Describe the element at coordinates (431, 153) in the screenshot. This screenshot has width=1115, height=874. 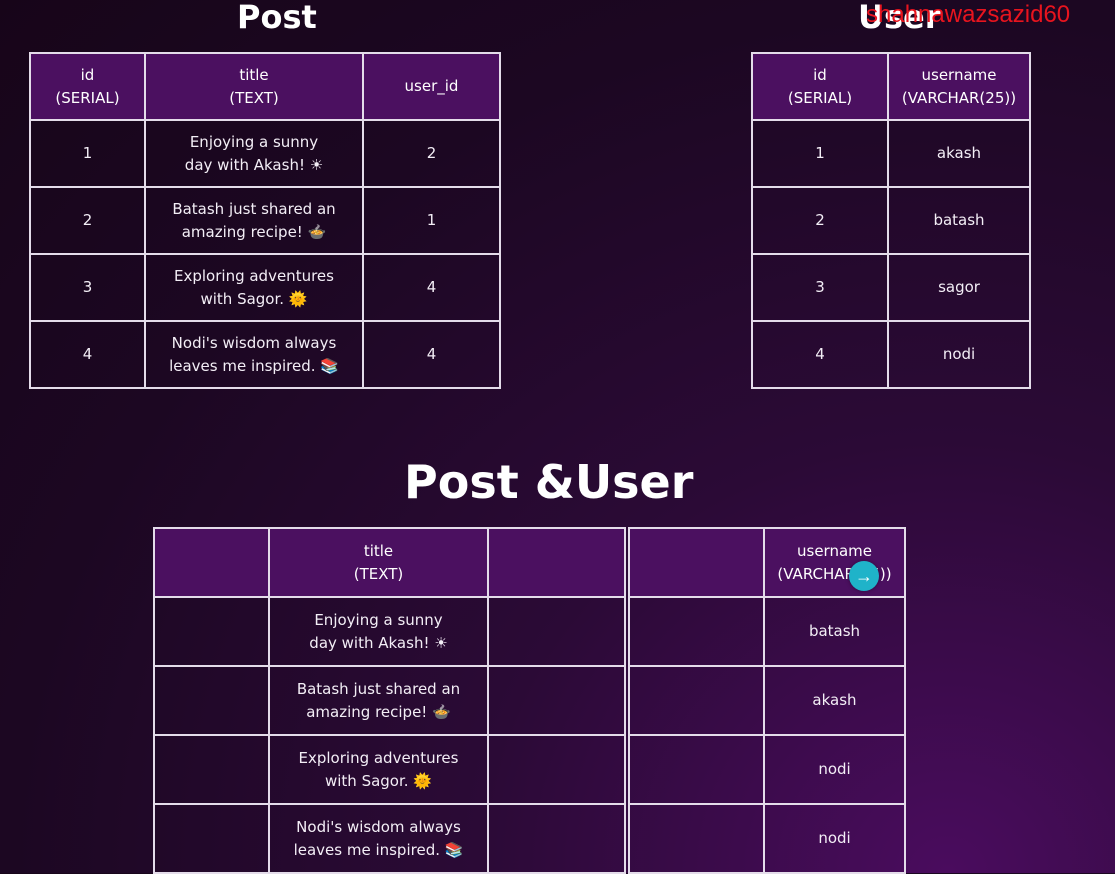
I see `post-cell-user-id: 2` at that location.